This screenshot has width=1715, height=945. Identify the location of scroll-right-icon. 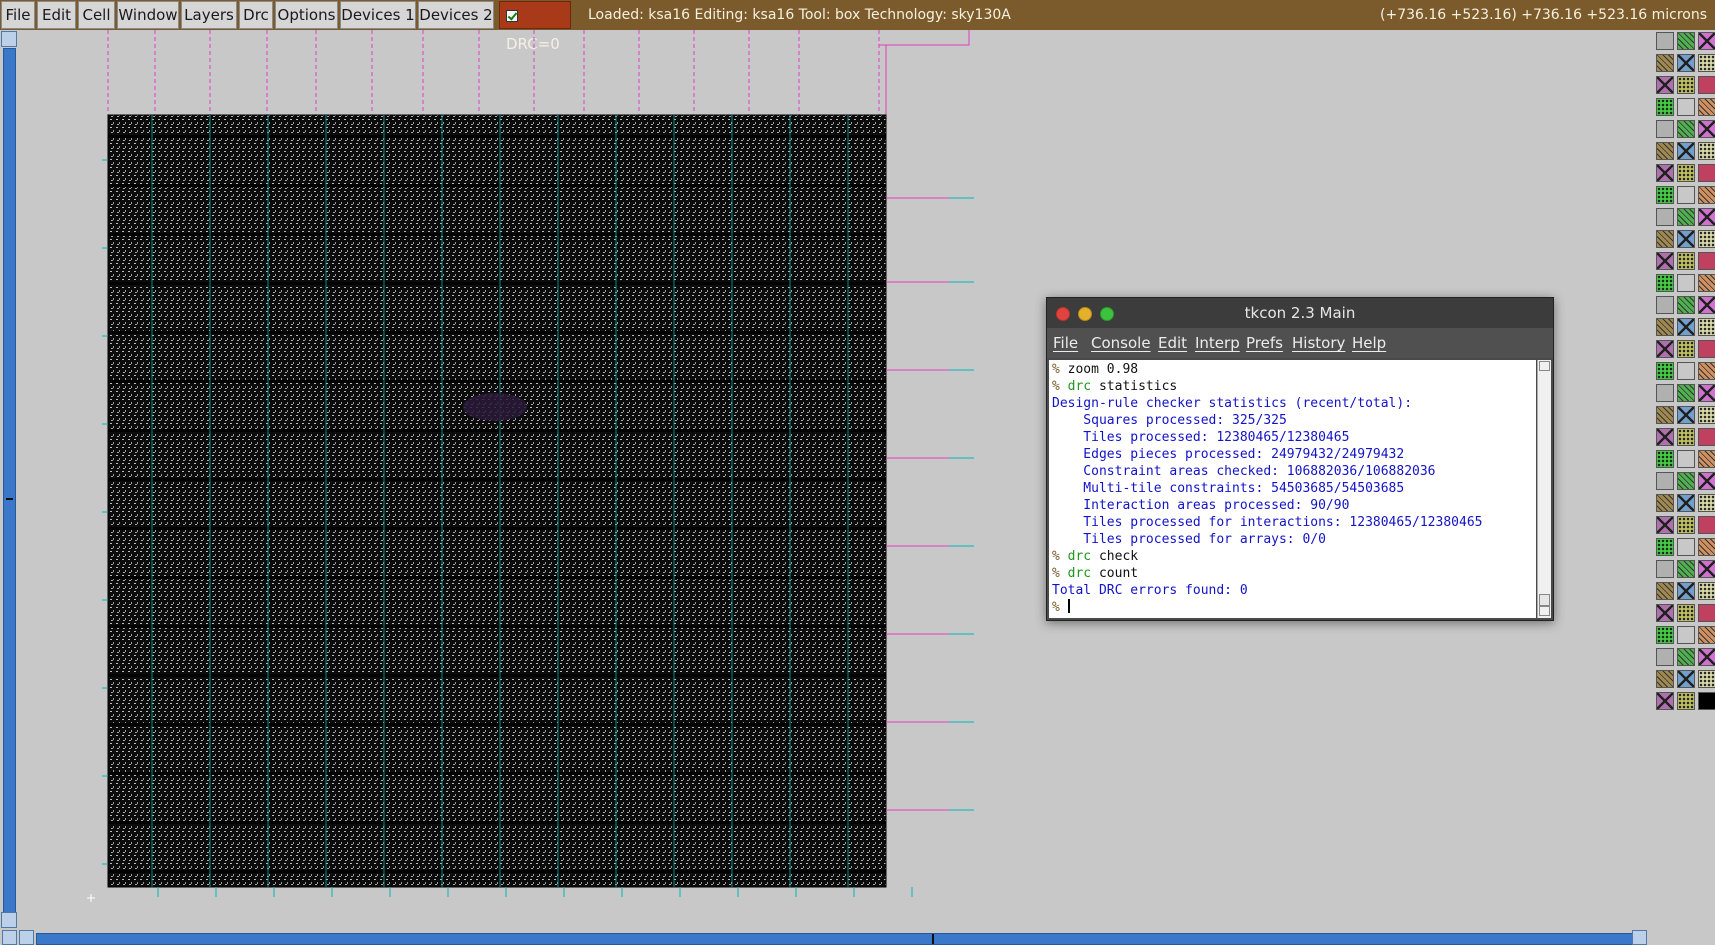
(1639, 937).